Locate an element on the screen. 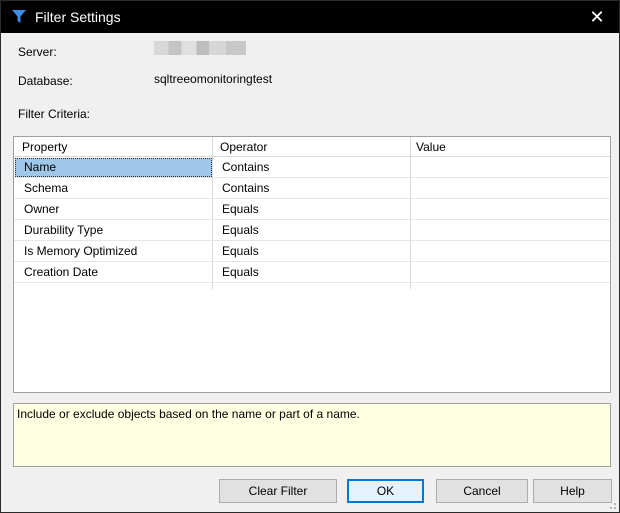 The image size is (620, 513). table-row: Schema Contains is located at coordinates (312, 188).